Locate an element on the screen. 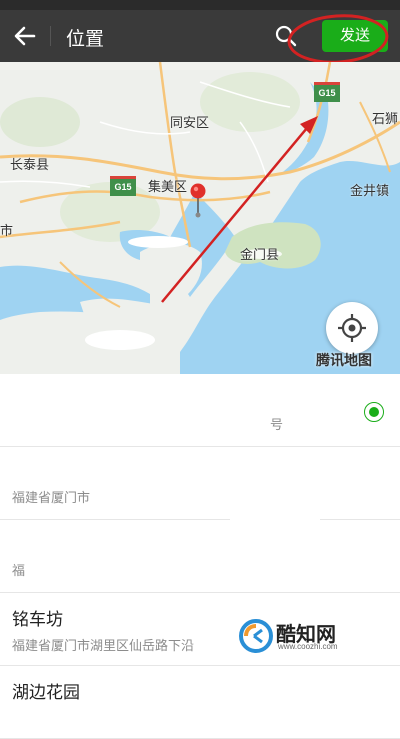 The image size is (400, 739). crosshair-icon is located at coordinates (352, 328).